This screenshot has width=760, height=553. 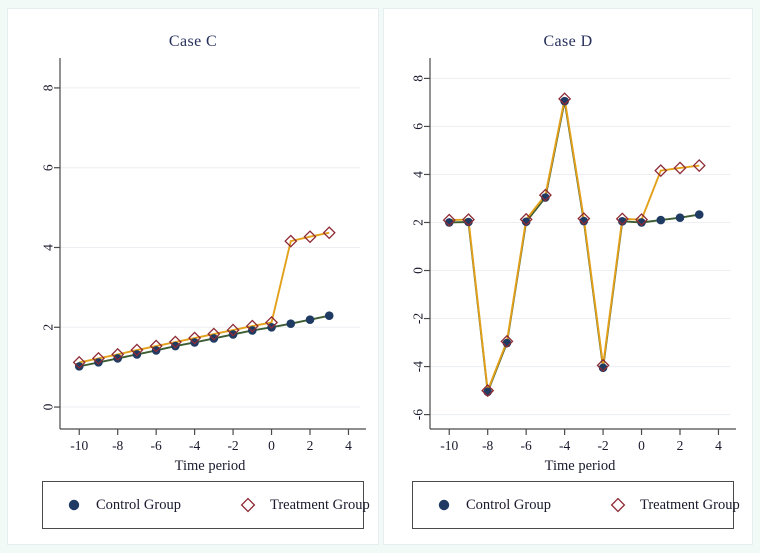 I want to click on legend-case-c: Control Group Treatment Group, so click(x=206, y=505).